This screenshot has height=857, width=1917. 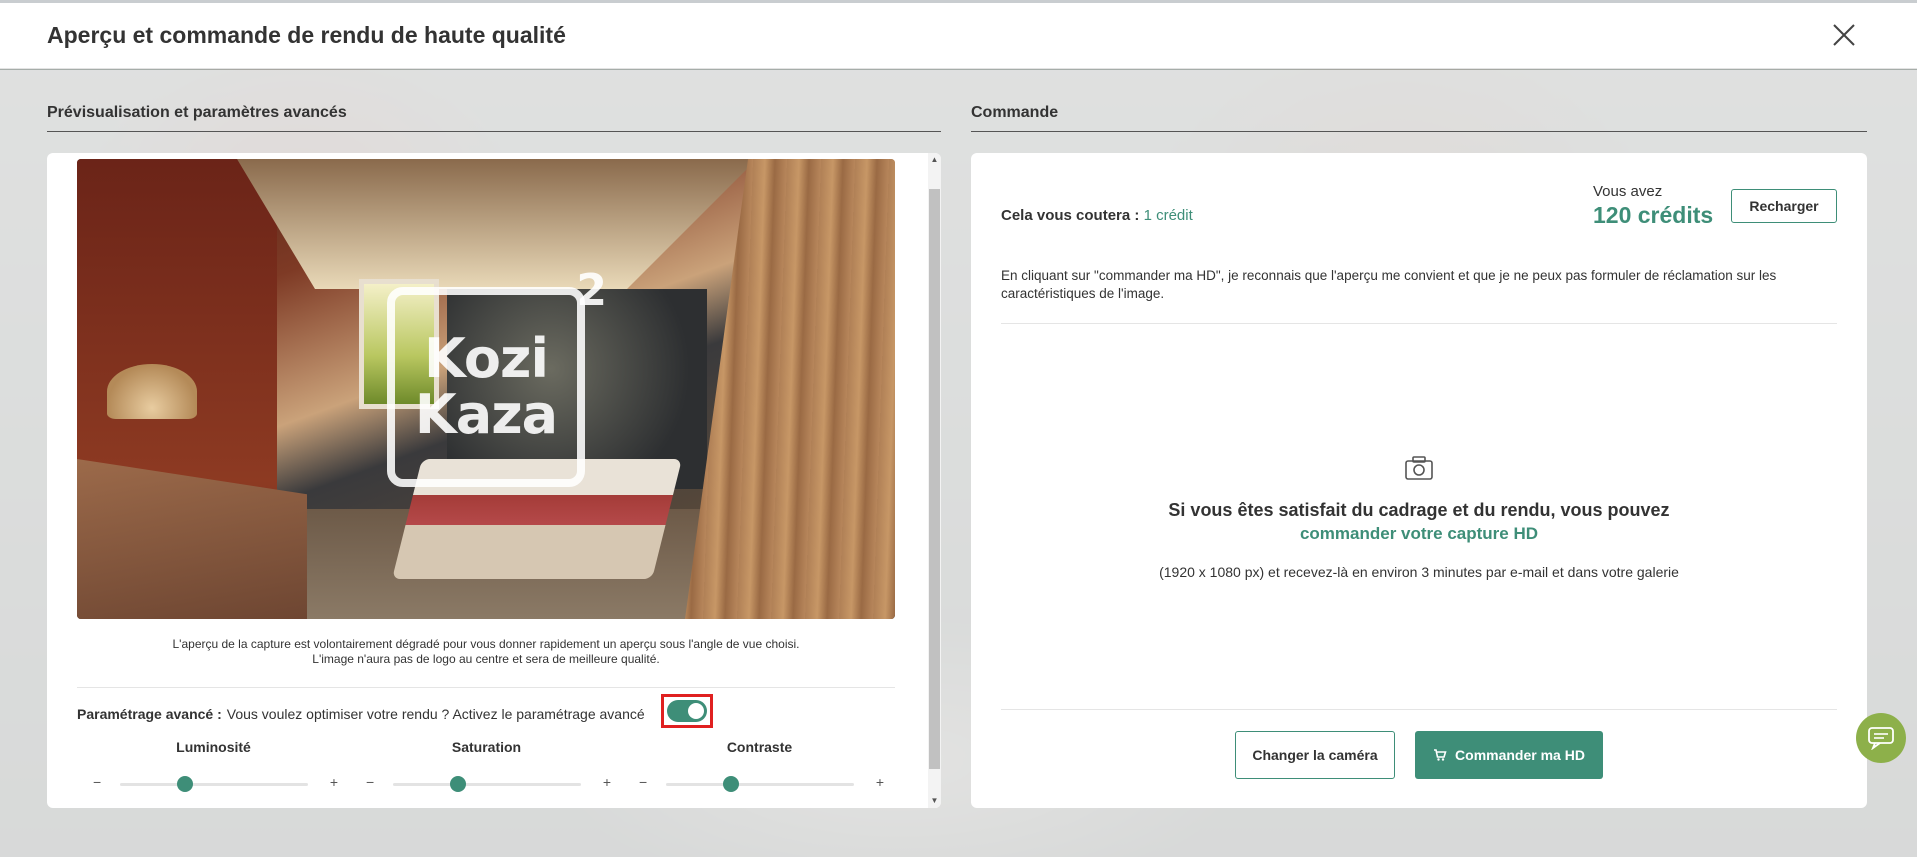 I want to click on advanced-settings-toggle, so click(x=687, y=711).